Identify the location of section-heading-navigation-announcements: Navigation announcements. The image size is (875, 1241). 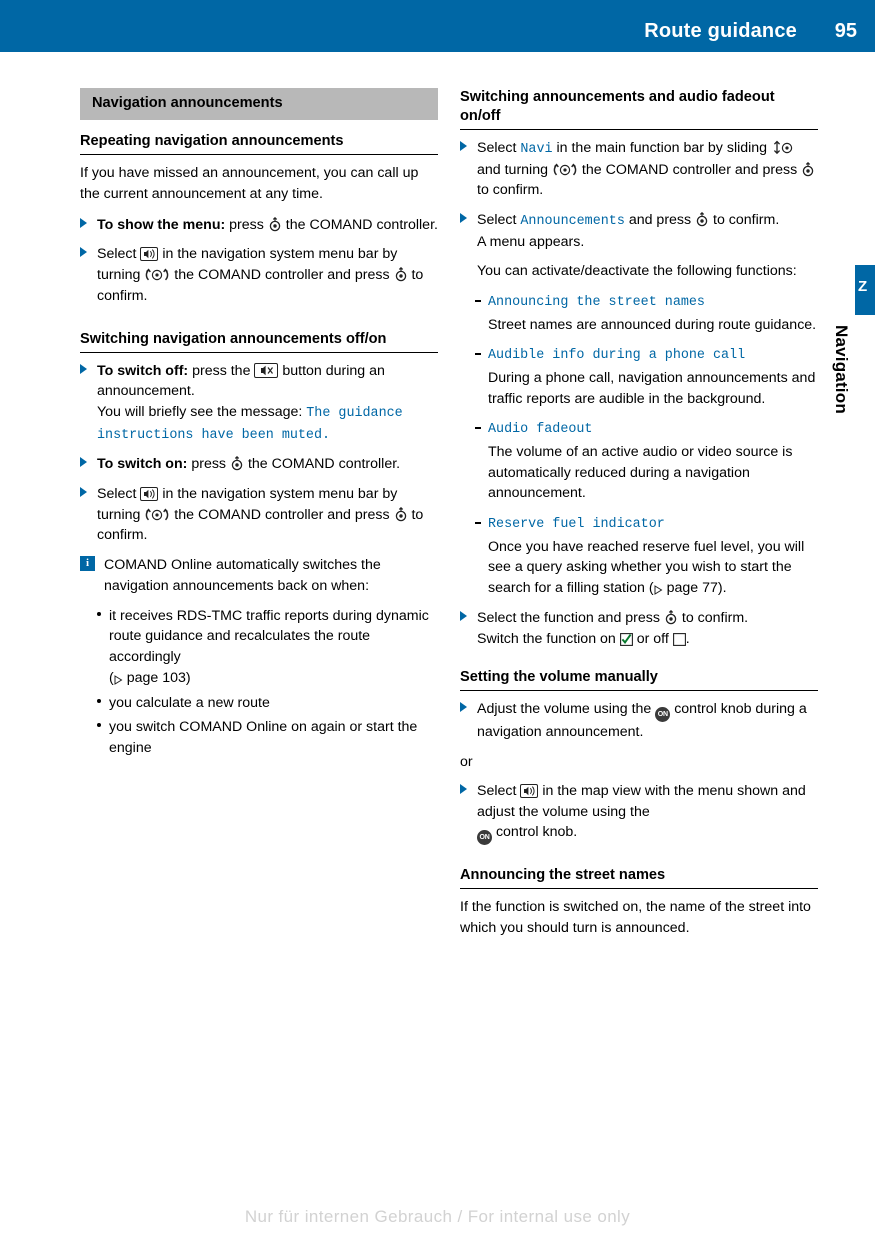
(259, 104).